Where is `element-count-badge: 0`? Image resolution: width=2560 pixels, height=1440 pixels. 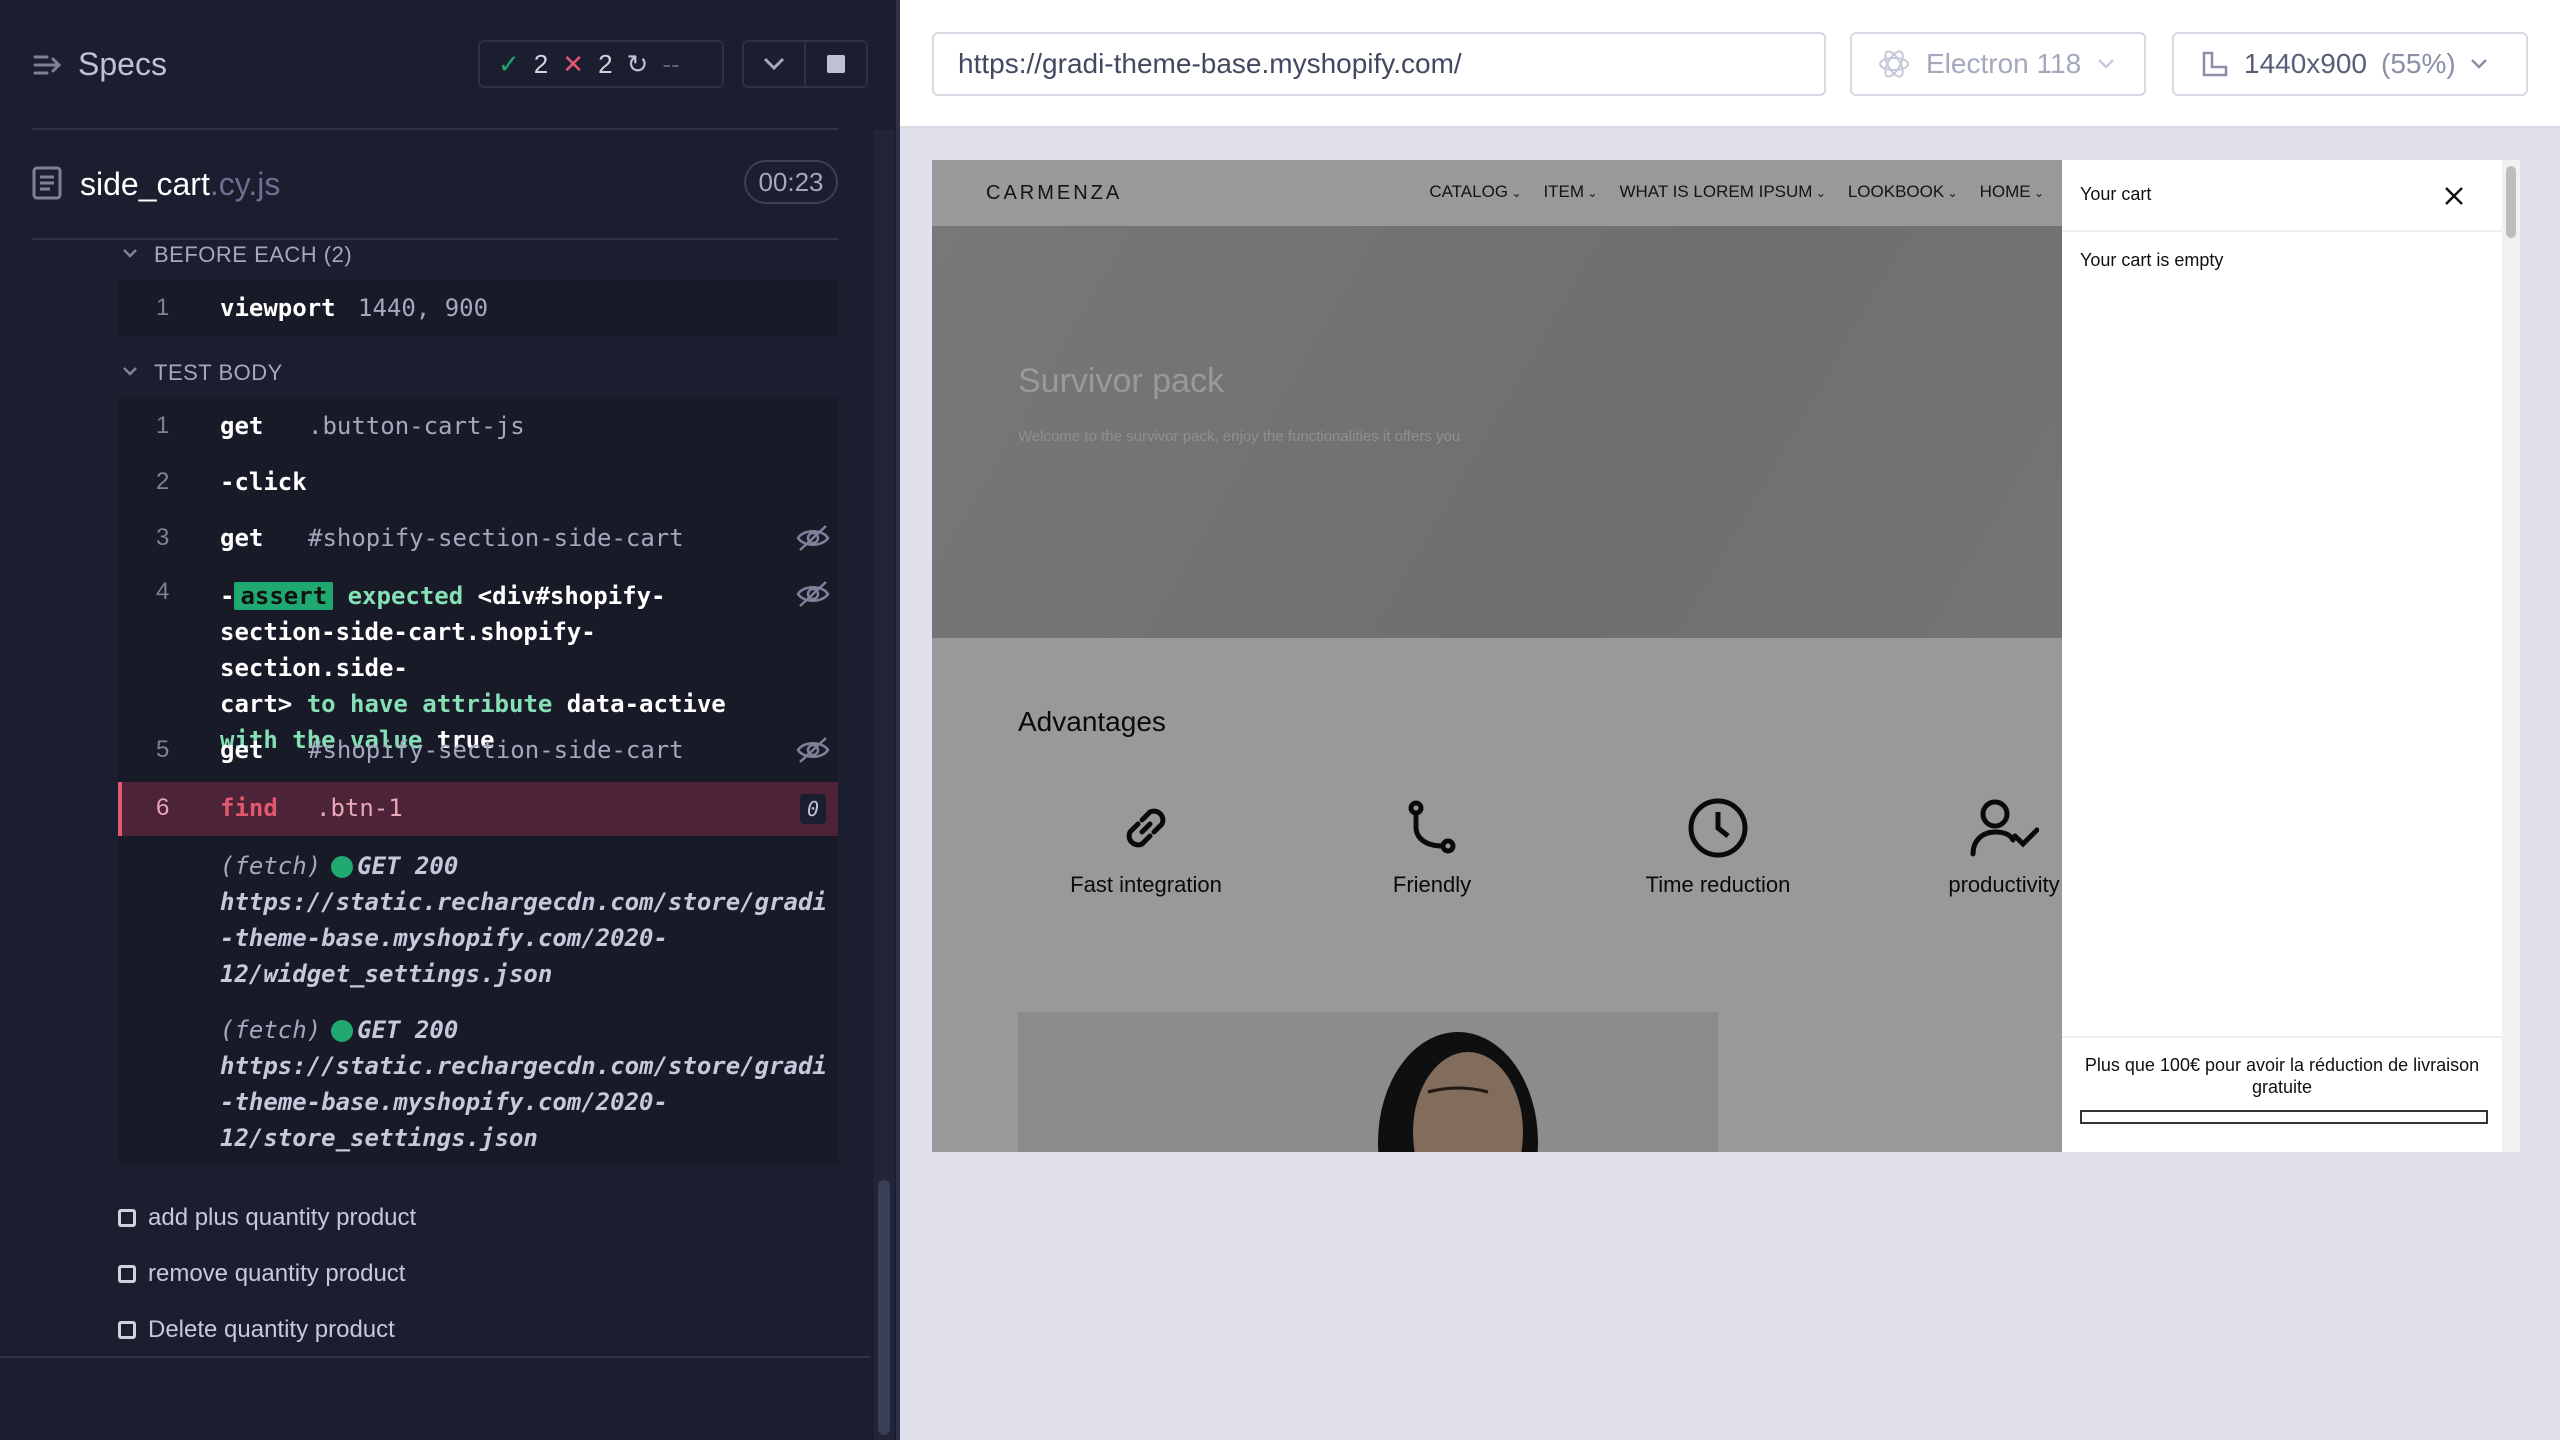
element-count-badge: 0 is located at coordinates (813, 809).